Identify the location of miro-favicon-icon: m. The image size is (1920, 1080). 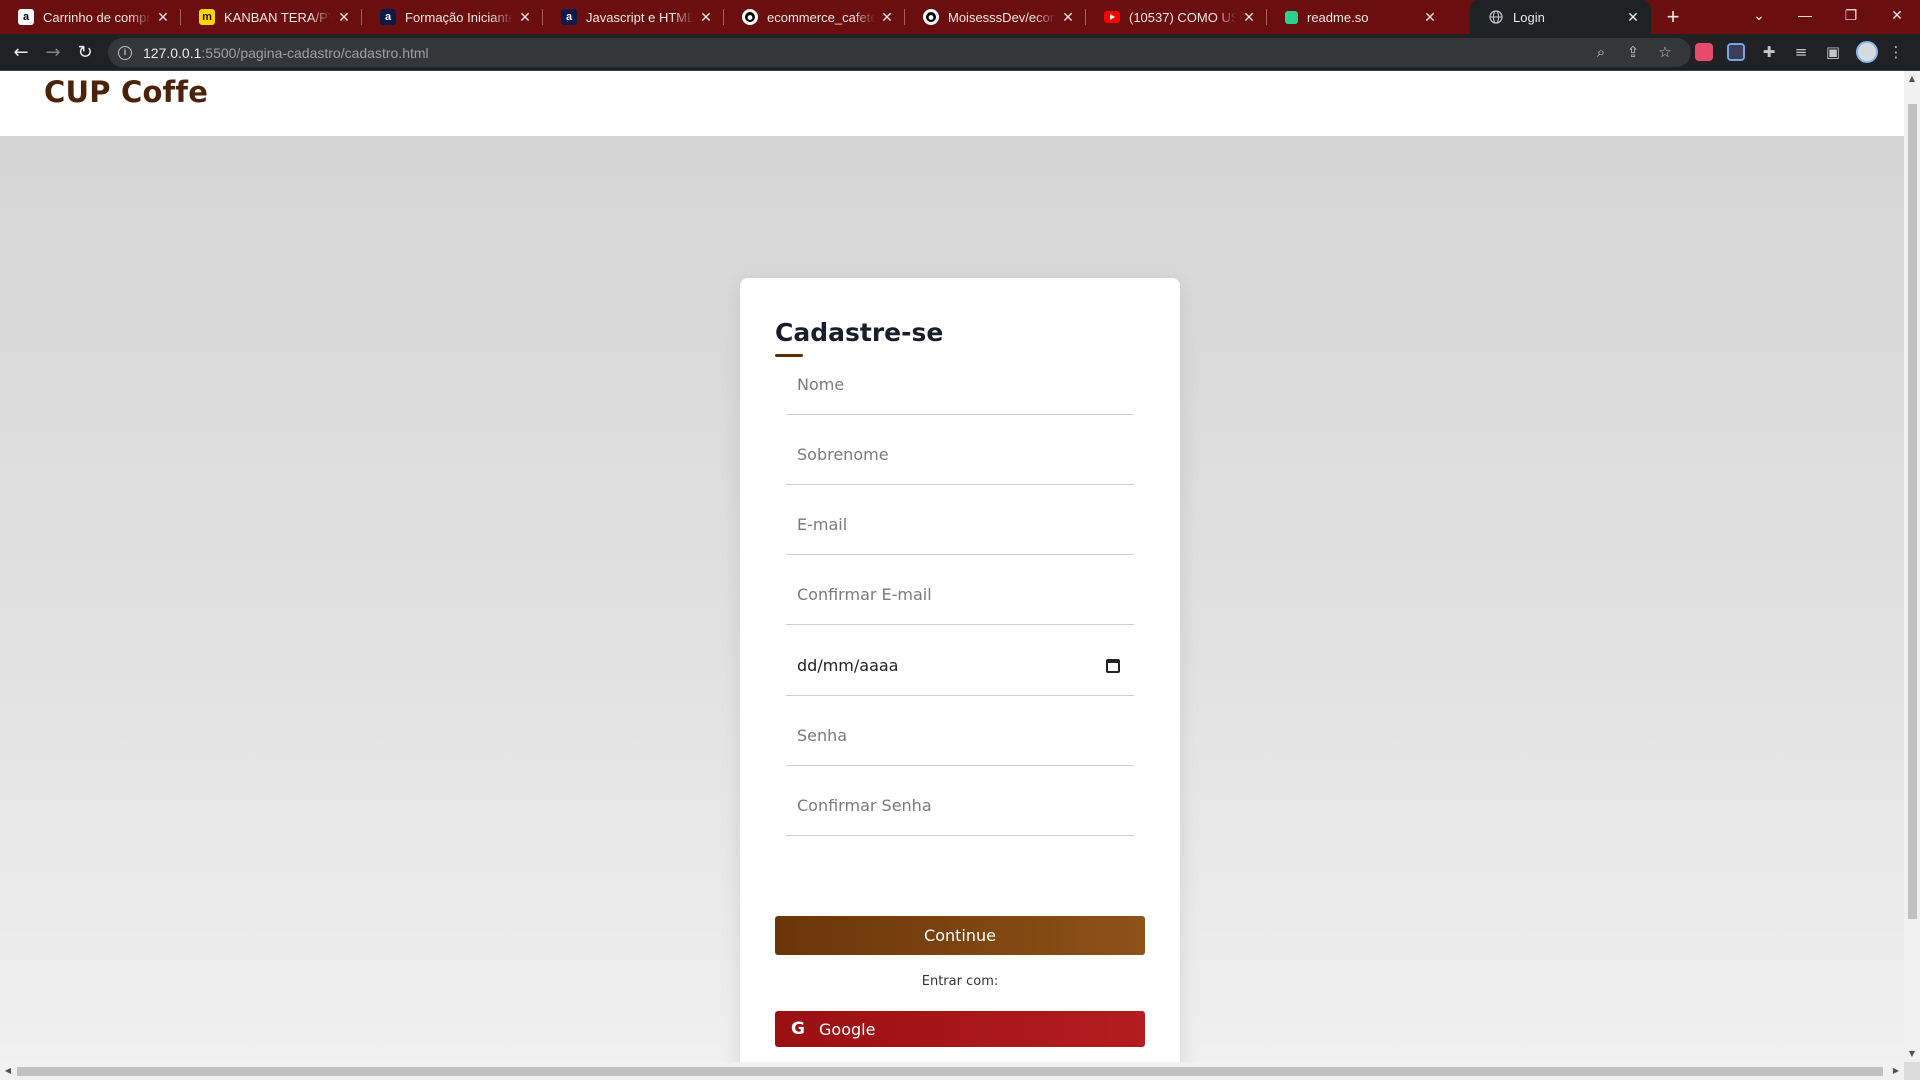
(207, 17).